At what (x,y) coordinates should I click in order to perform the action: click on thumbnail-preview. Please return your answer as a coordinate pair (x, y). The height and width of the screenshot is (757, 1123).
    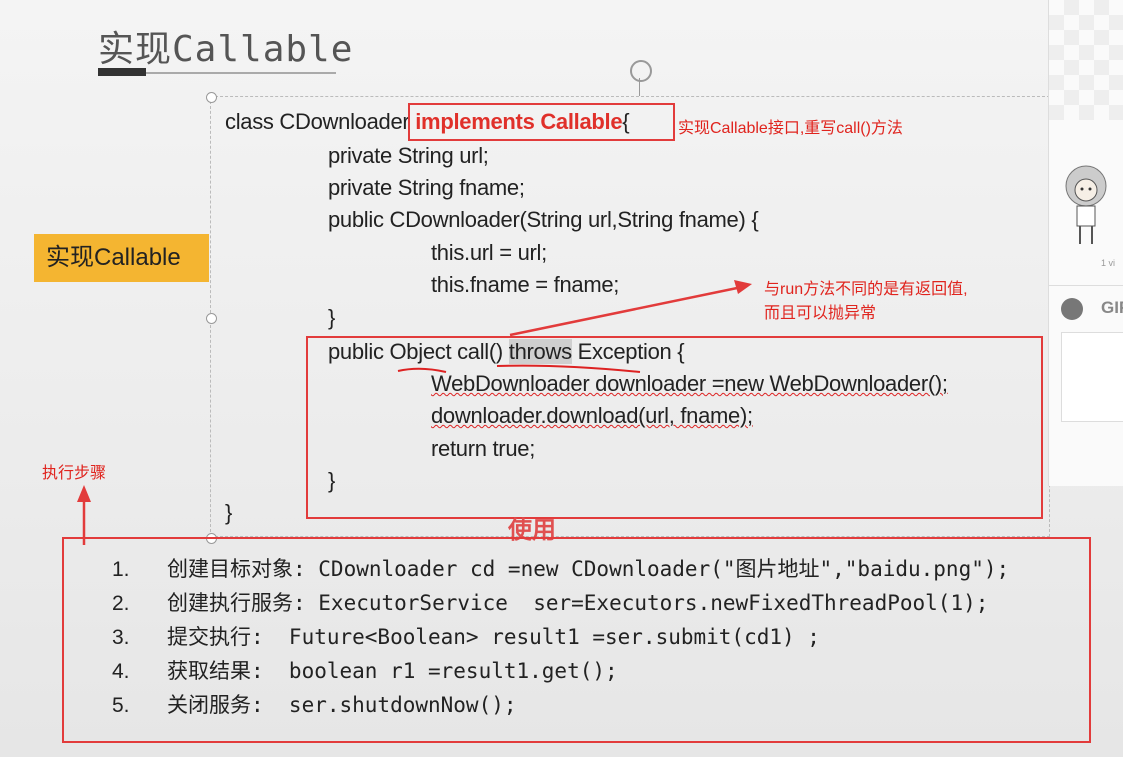
    Looking at the image, I should click on (1092, 377).